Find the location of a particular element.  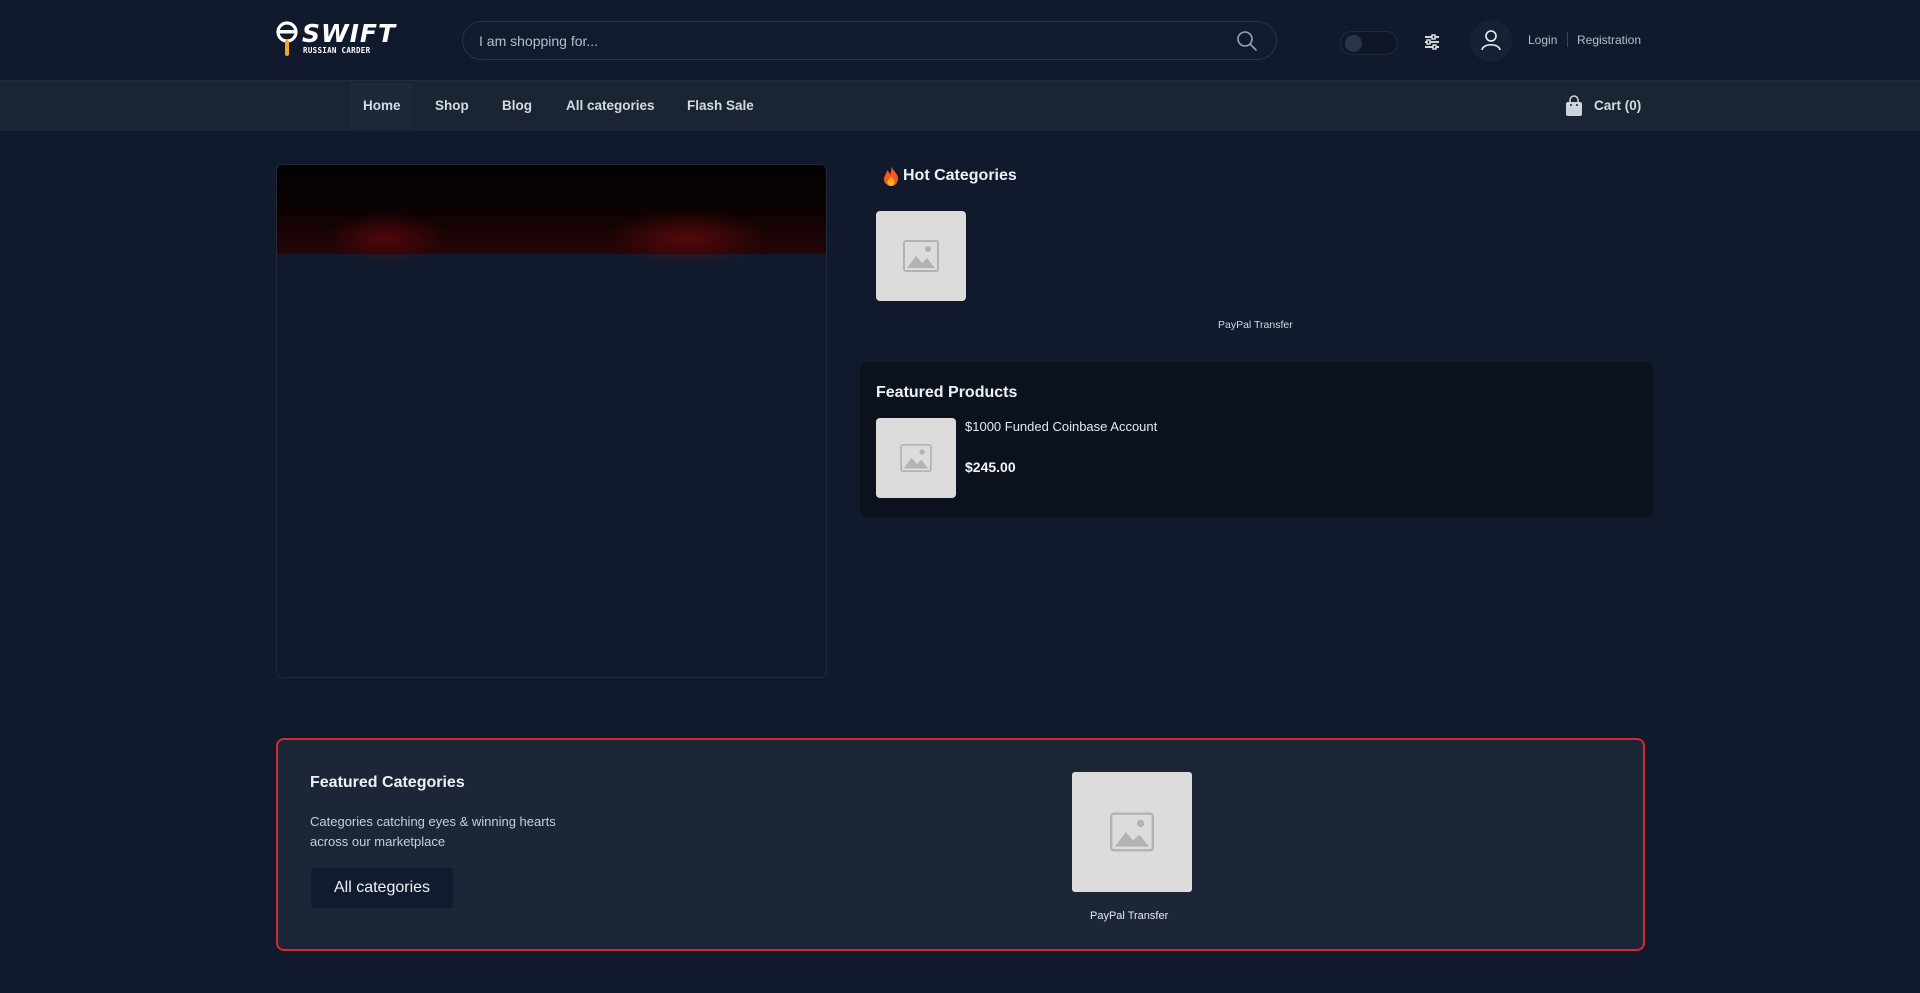

all-categories-button: All categories is located at coordinates (382, 888).